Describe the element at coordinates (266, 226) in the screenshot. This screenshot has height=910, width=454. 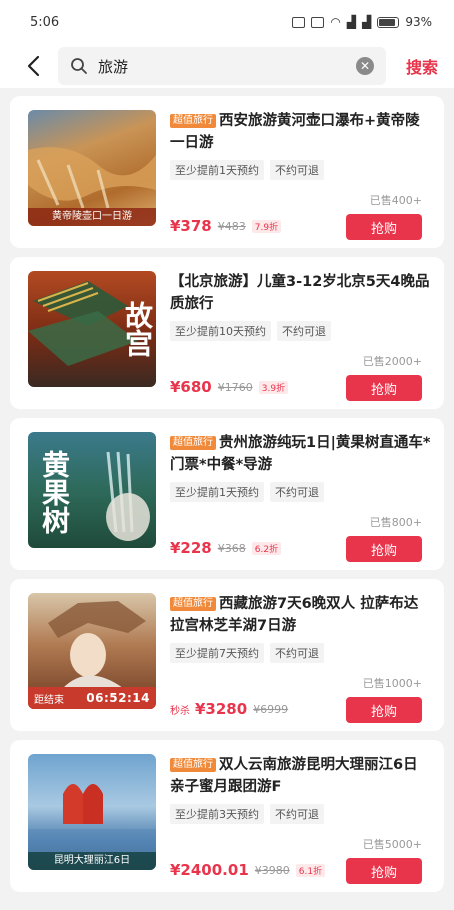
I see `discount-badge: 7.9折` at that location.